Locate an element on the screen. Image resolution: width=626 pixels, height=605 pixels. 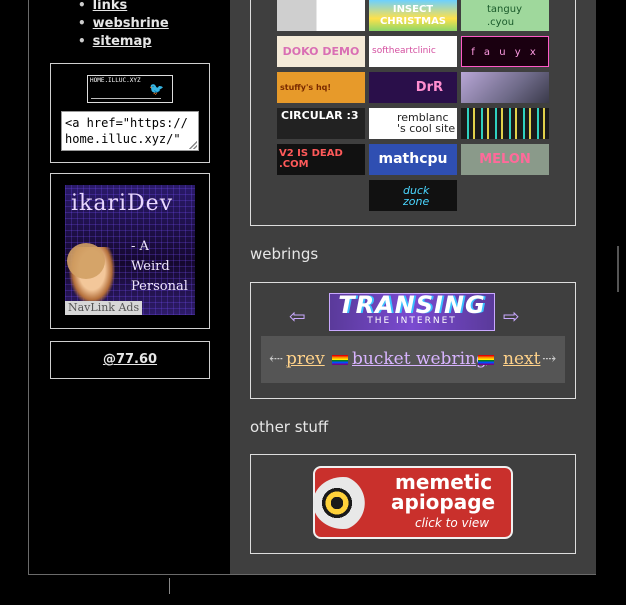
nav-item-webshrine: webshrine is located at coordinates (123, 23).